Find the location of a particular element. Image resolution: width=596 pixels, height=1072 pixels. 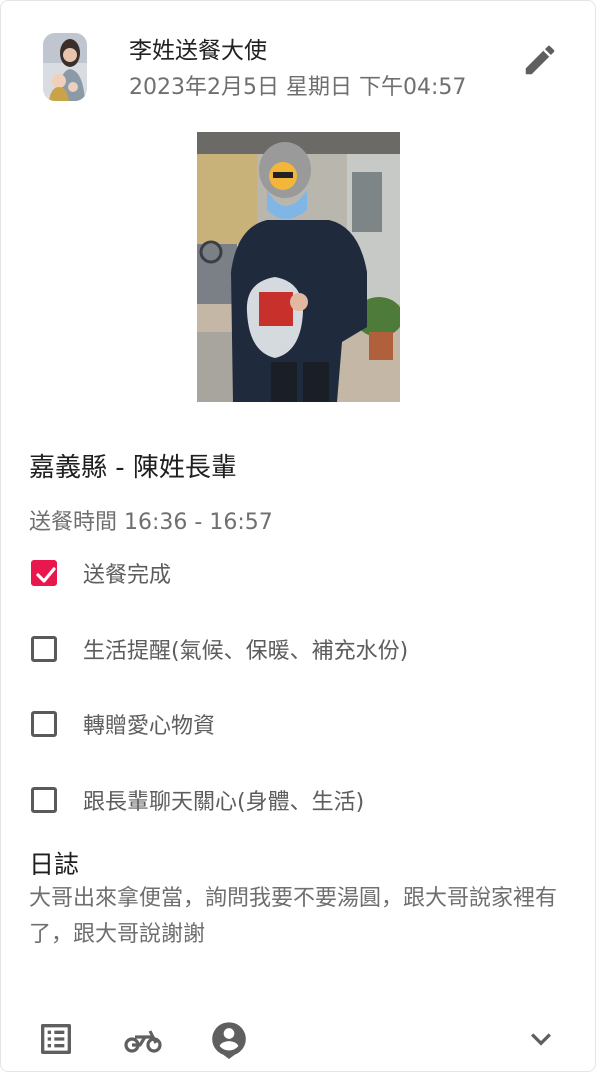

task-delivery-complete: 送餐完成 is located at coordinates (100, 573).